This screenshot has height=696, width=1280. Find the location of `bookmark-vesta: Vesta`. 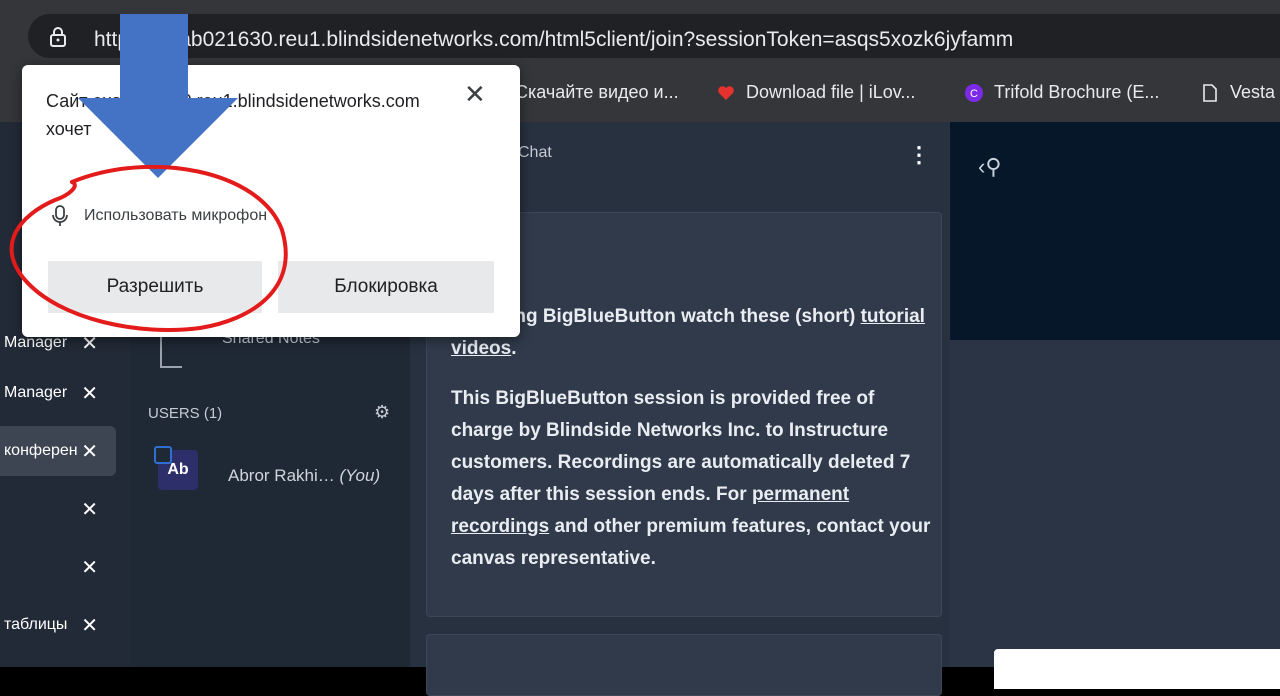

bookmark-vesta: Vesta is located at coordinates (1237, 92).